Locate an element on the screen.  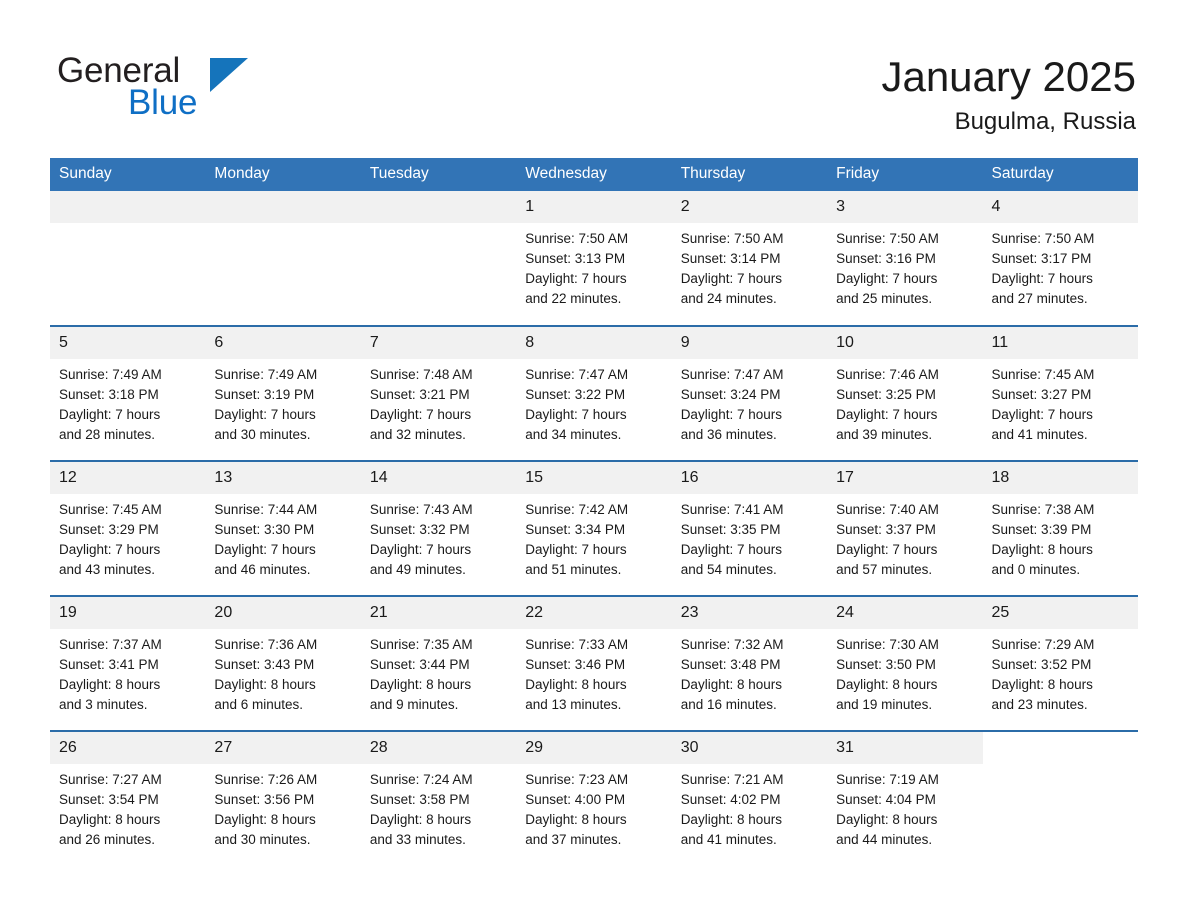
sunset-time: Sunset: 3:34 PM is located at coordinates (575, 529).